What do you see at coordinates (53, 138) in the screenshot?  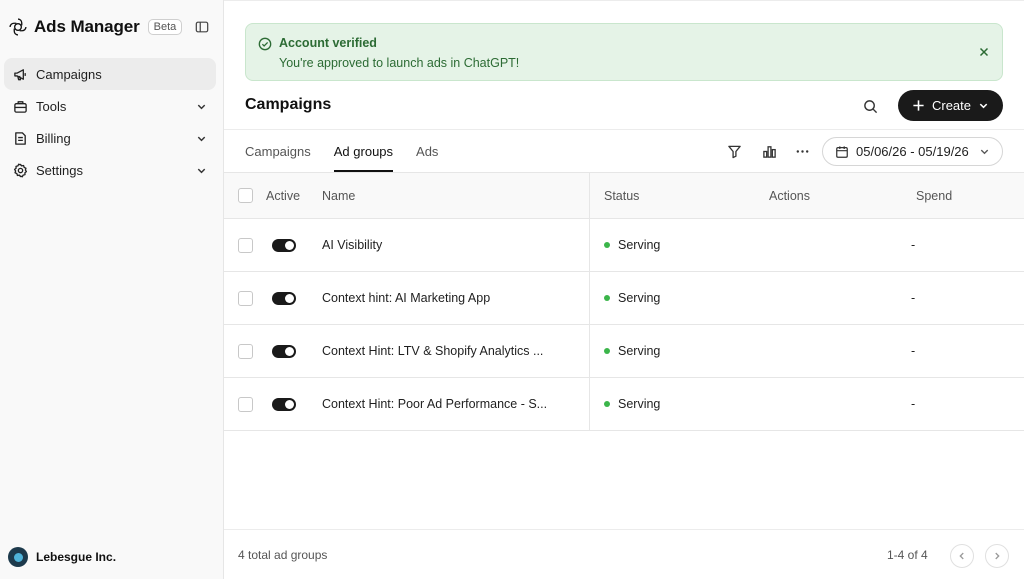 I see `sidebar-item-label: Billing` at bounding box center [53, 138].